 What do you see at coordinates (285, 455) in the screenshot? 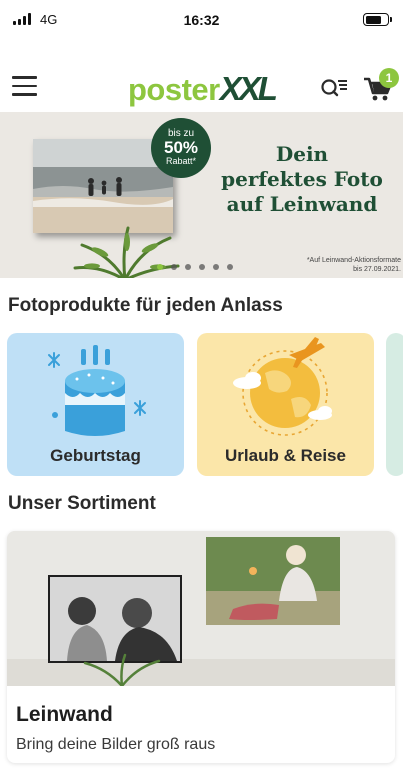
I see `occasion-label: Urlaub & Reise` at bounding box center [285, 455].